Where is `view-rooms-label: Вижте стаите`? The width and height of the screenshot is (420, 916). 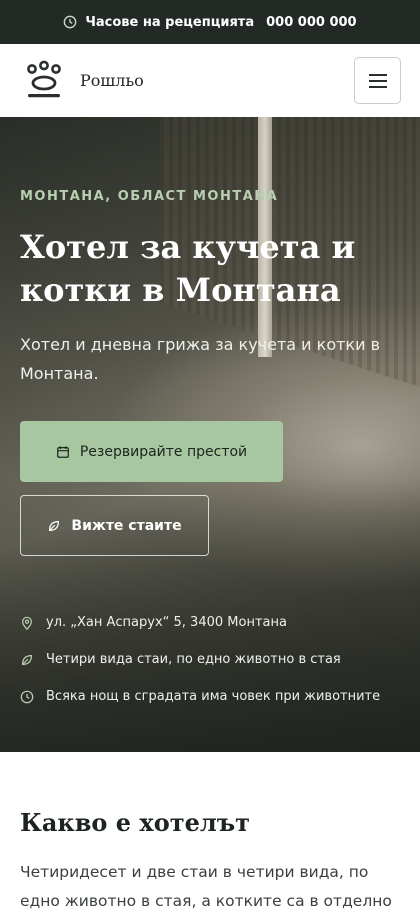 view-rooms-label: Вижте стаите is located at coordinates (126, 525).